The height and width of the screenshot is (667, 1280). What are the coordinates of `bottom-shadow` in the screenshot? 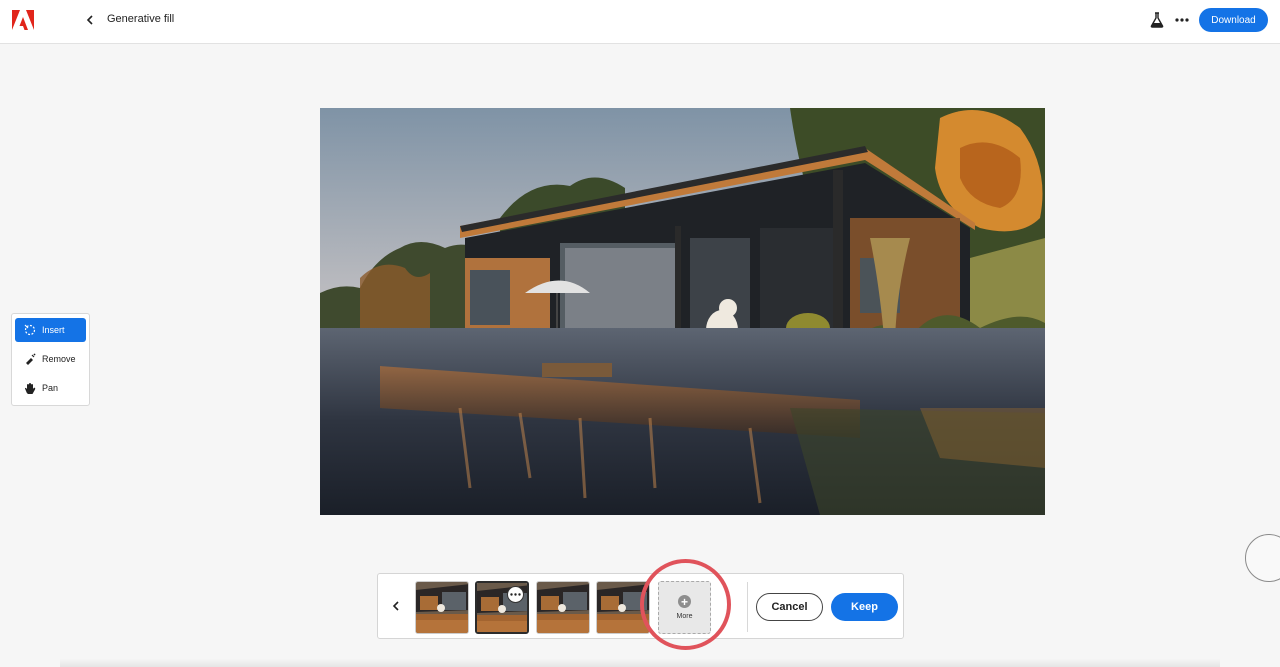 It's located at (640, 662).